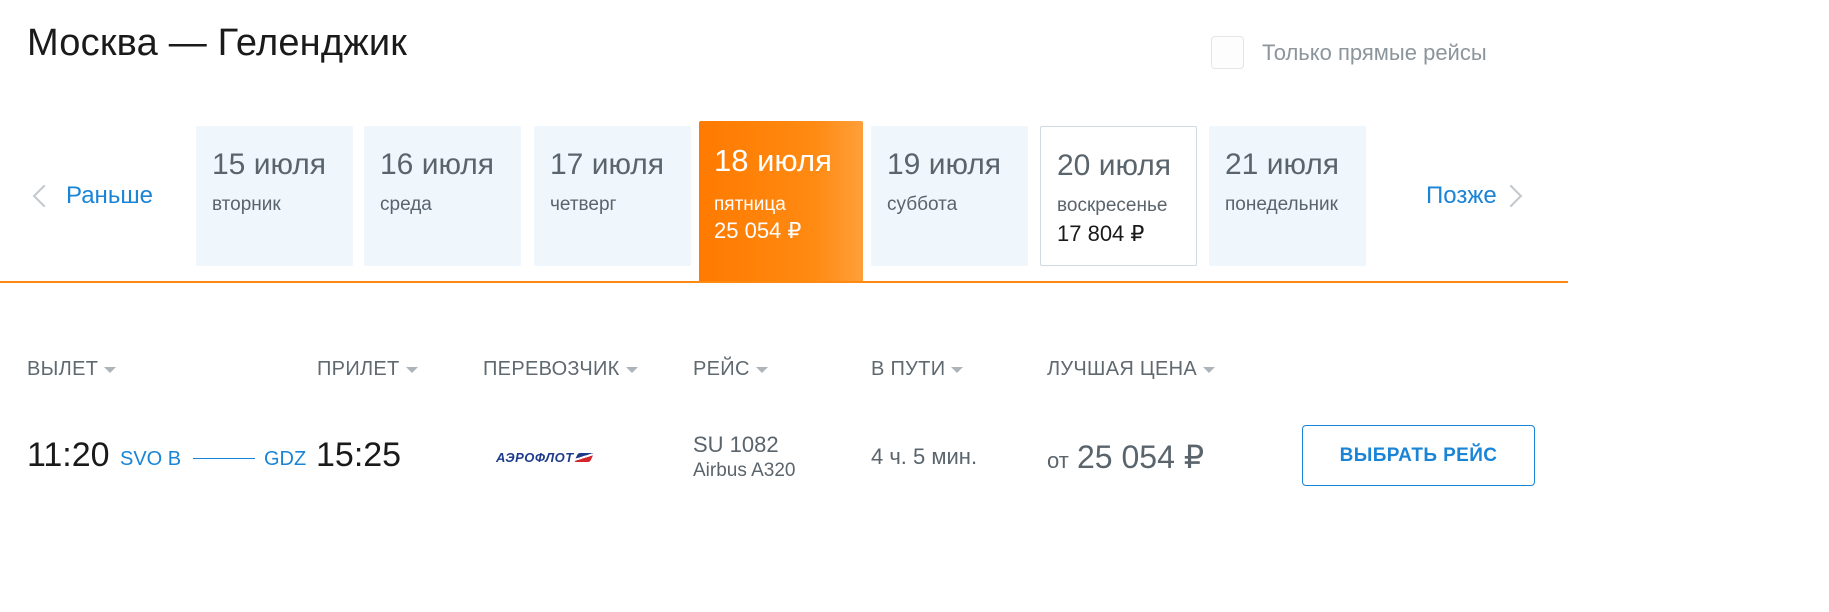 This screenshot has height=612, width=1829. I want to click on later-label: Позже, so click(1461, 195).